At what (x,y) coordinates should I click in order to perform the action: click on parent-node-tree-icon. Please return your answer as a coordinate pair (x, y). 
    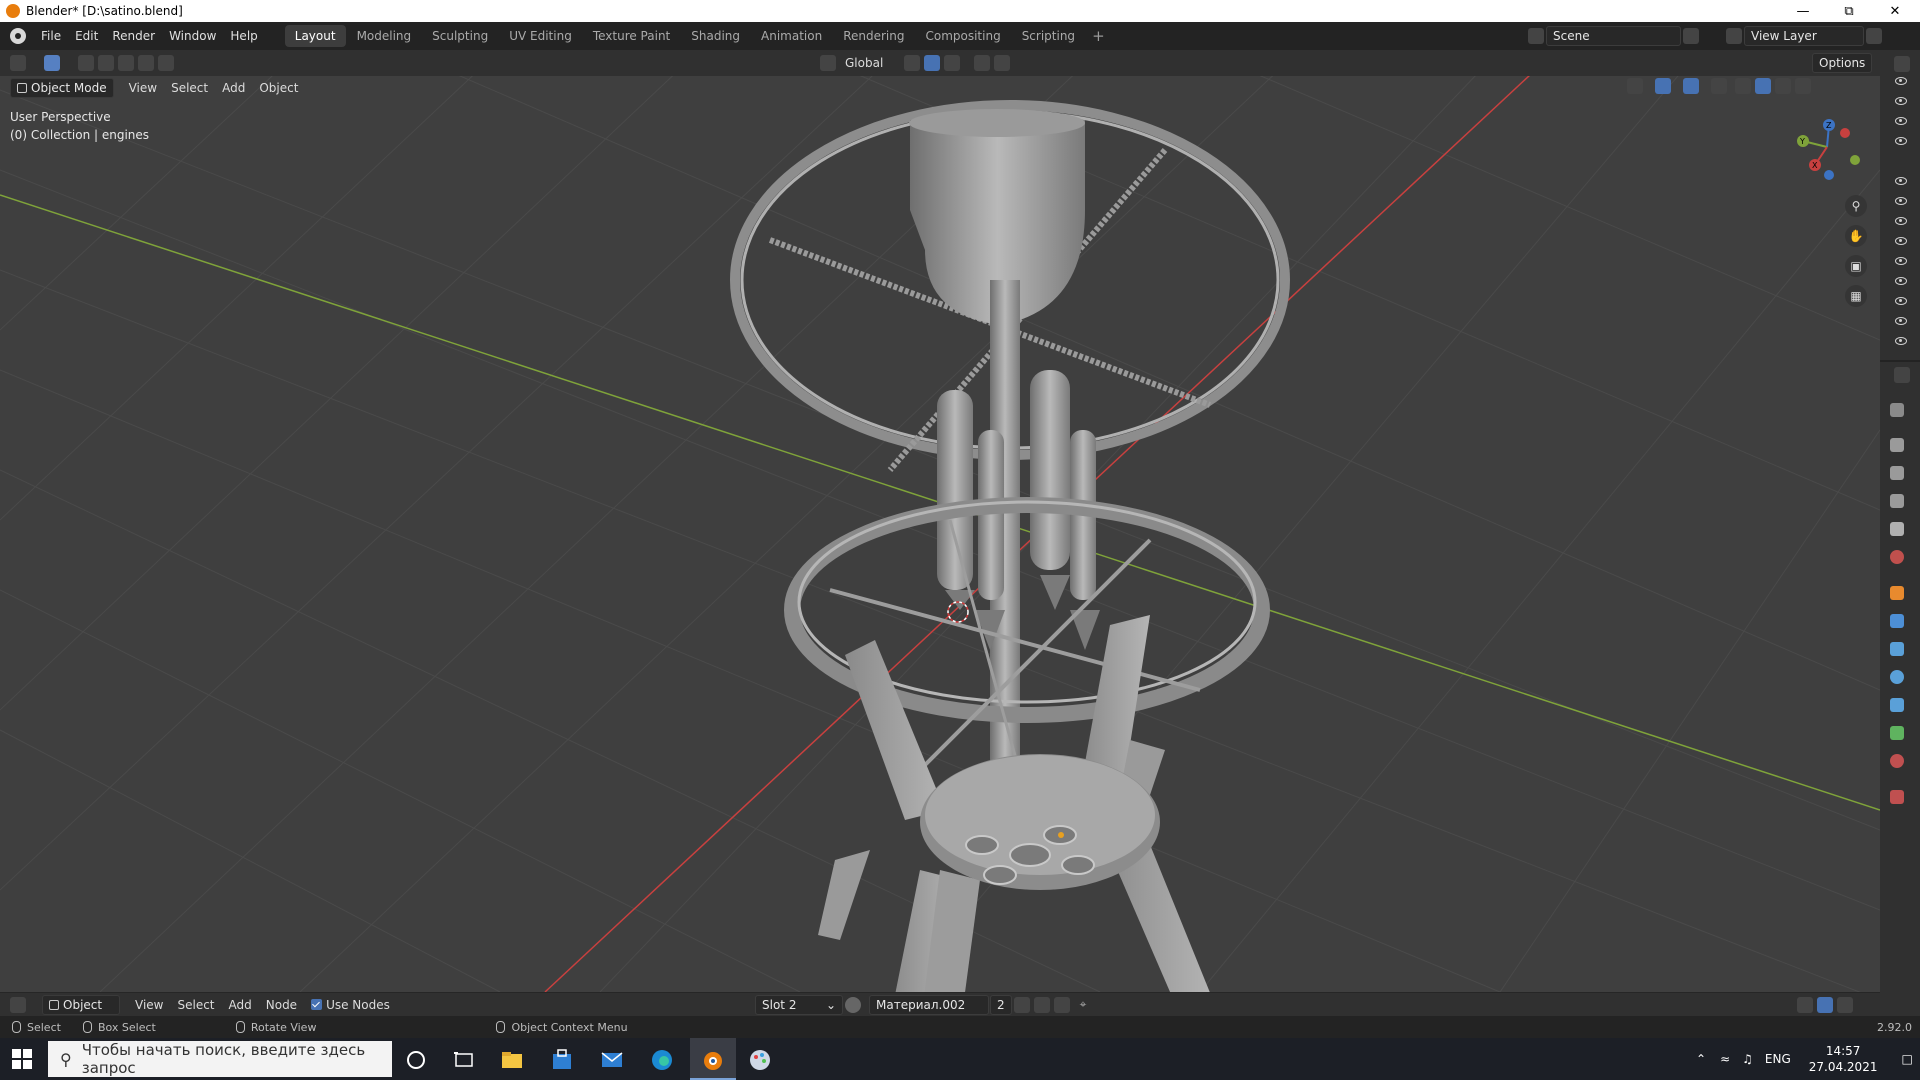
    Looking at the image, I should click on (1805, 1004).